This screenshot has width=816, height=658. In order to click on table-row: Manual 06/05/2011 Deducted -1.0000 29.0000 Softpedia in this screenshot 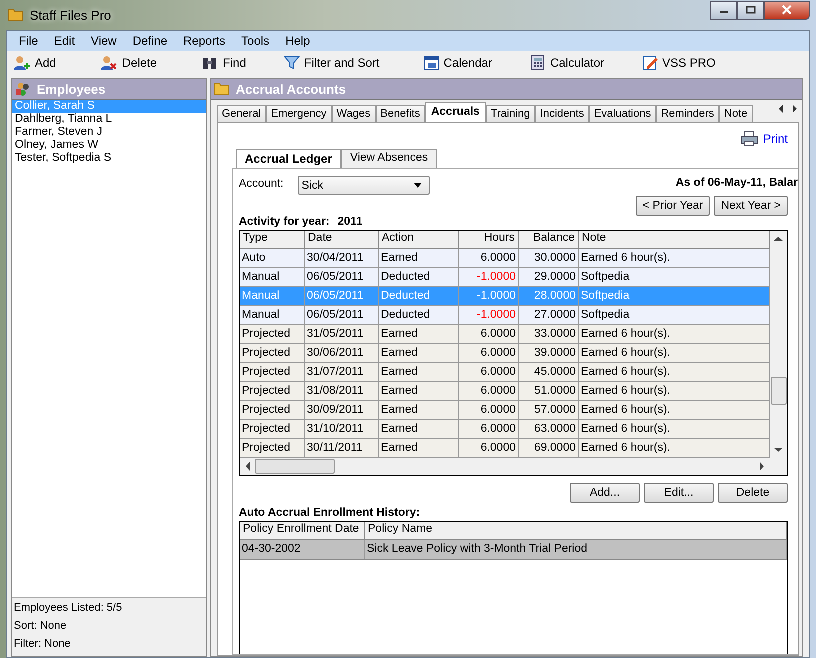, I will do `click(505, 277)`.